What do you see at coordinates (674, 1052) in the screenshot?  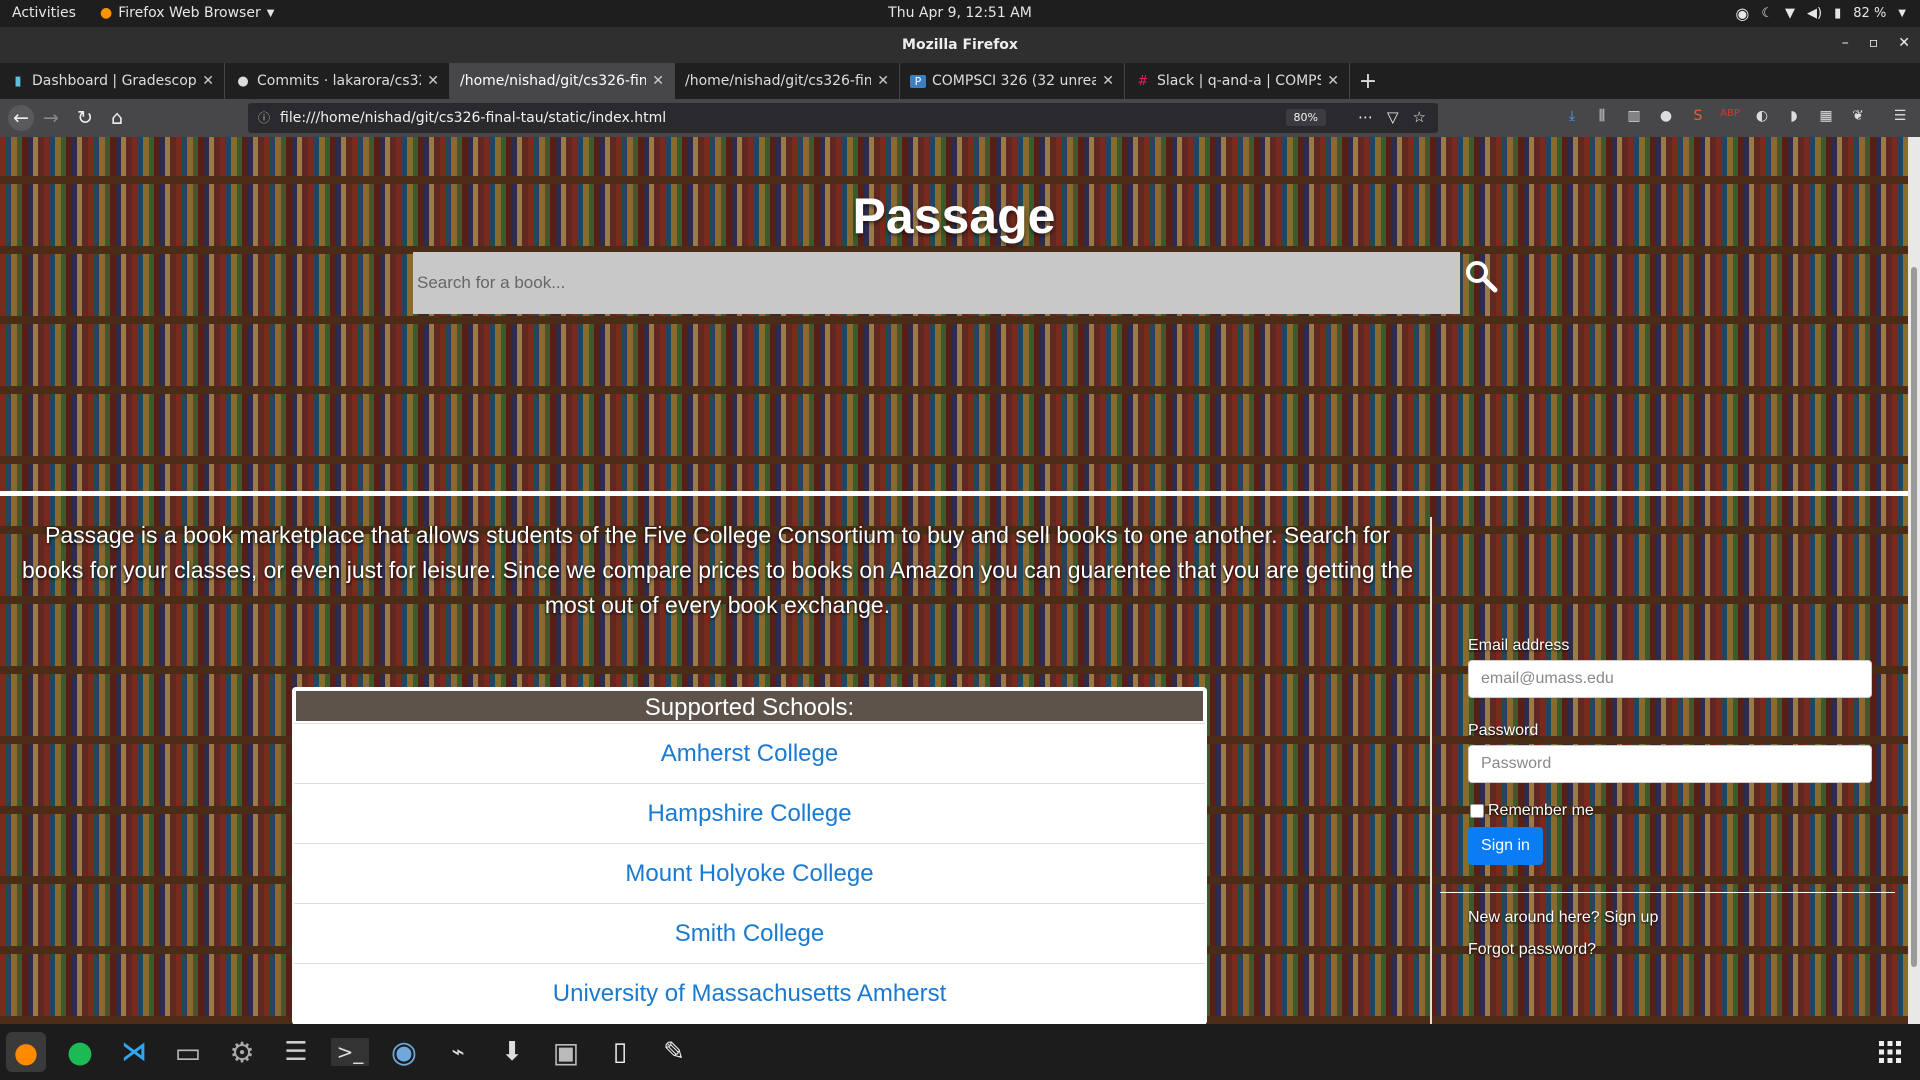 I see `document-editor-icon: ✎` at bounding box center [674, 1052].